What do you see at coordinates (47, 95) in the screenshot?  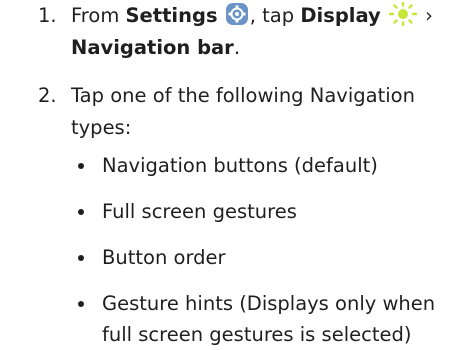 I see `step-number: 2.` at bounding box center [47, 95].